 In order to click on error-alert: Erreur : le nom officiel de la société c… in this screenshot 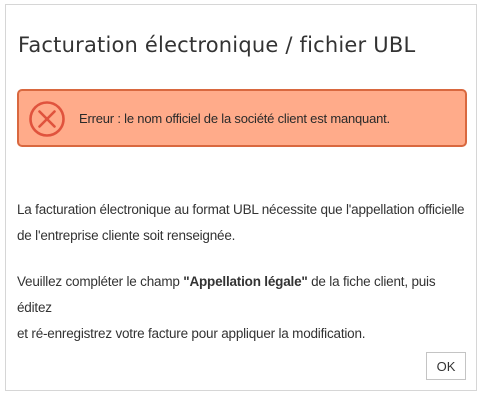, I will do `click(242, 118)`.